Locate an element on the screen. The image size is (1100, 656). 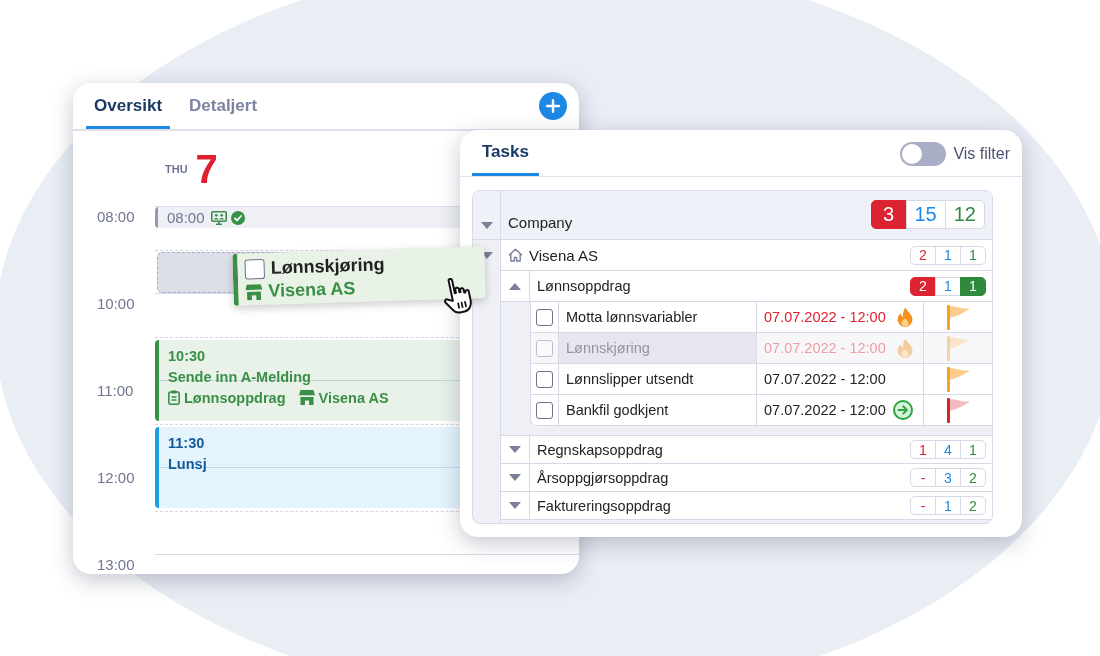
time-label: 12:00 is located at coordinates (116, 478).